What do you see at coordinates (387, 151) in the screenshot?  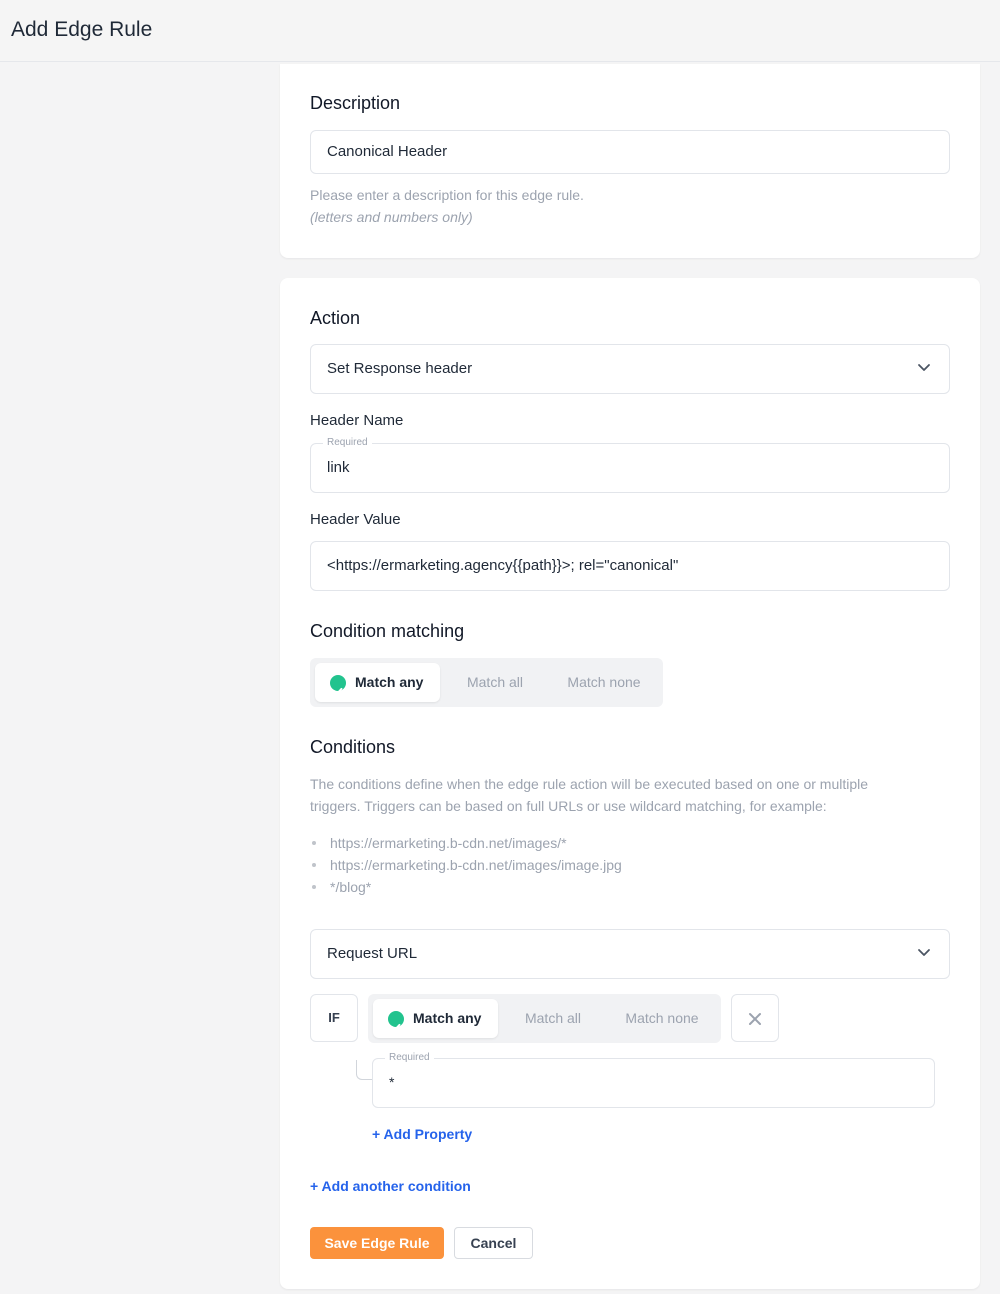 I see `description-value: Canonical Header` at bounding box center [387, 151].